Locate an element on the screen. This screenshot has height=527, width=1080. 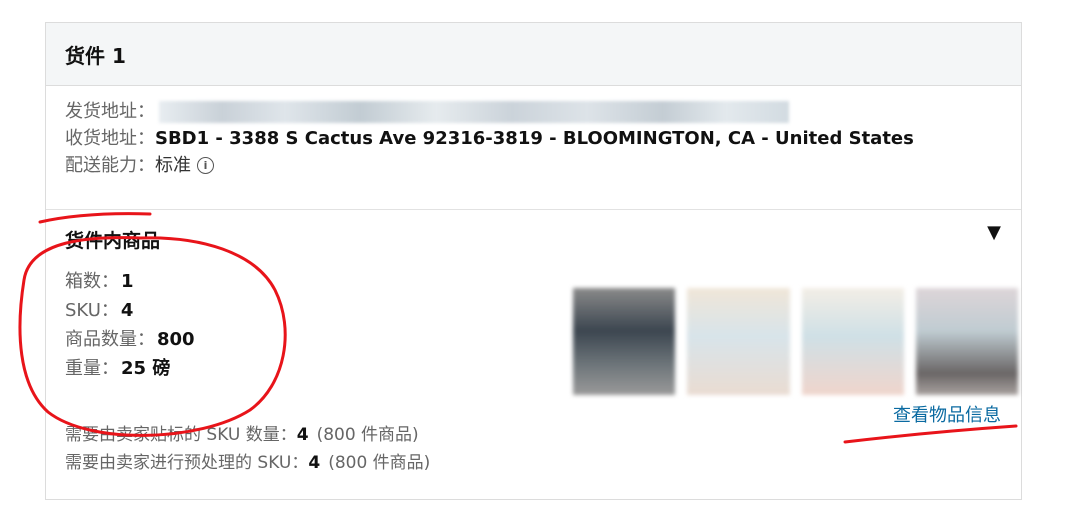
items-title: 货件内商品 is located at coordinates (113, 241).